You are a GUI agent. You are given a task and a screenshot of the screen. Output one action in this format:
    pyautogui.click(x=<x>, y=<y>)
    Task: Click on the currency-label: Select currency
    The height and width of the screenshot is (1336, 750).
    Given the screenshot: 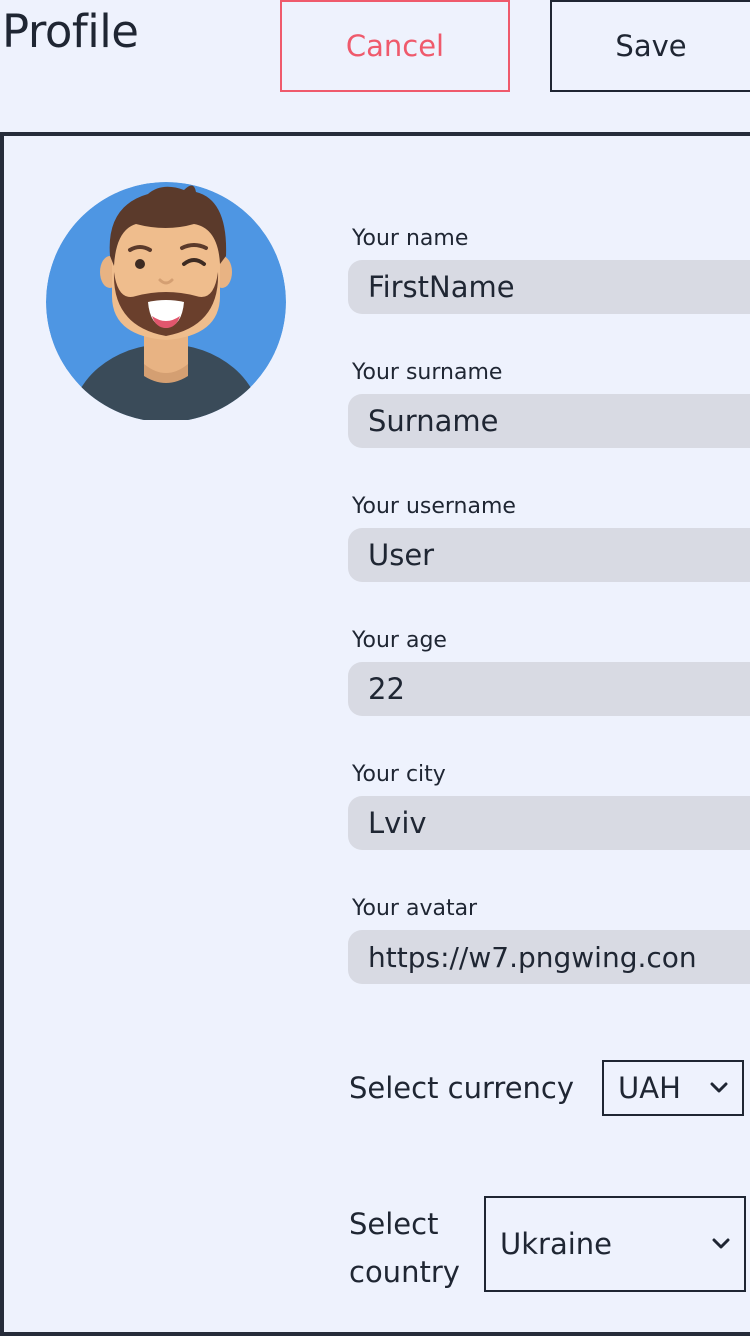 What is the action you would take?
    pyautogui.click(x=462, y=1088)
    